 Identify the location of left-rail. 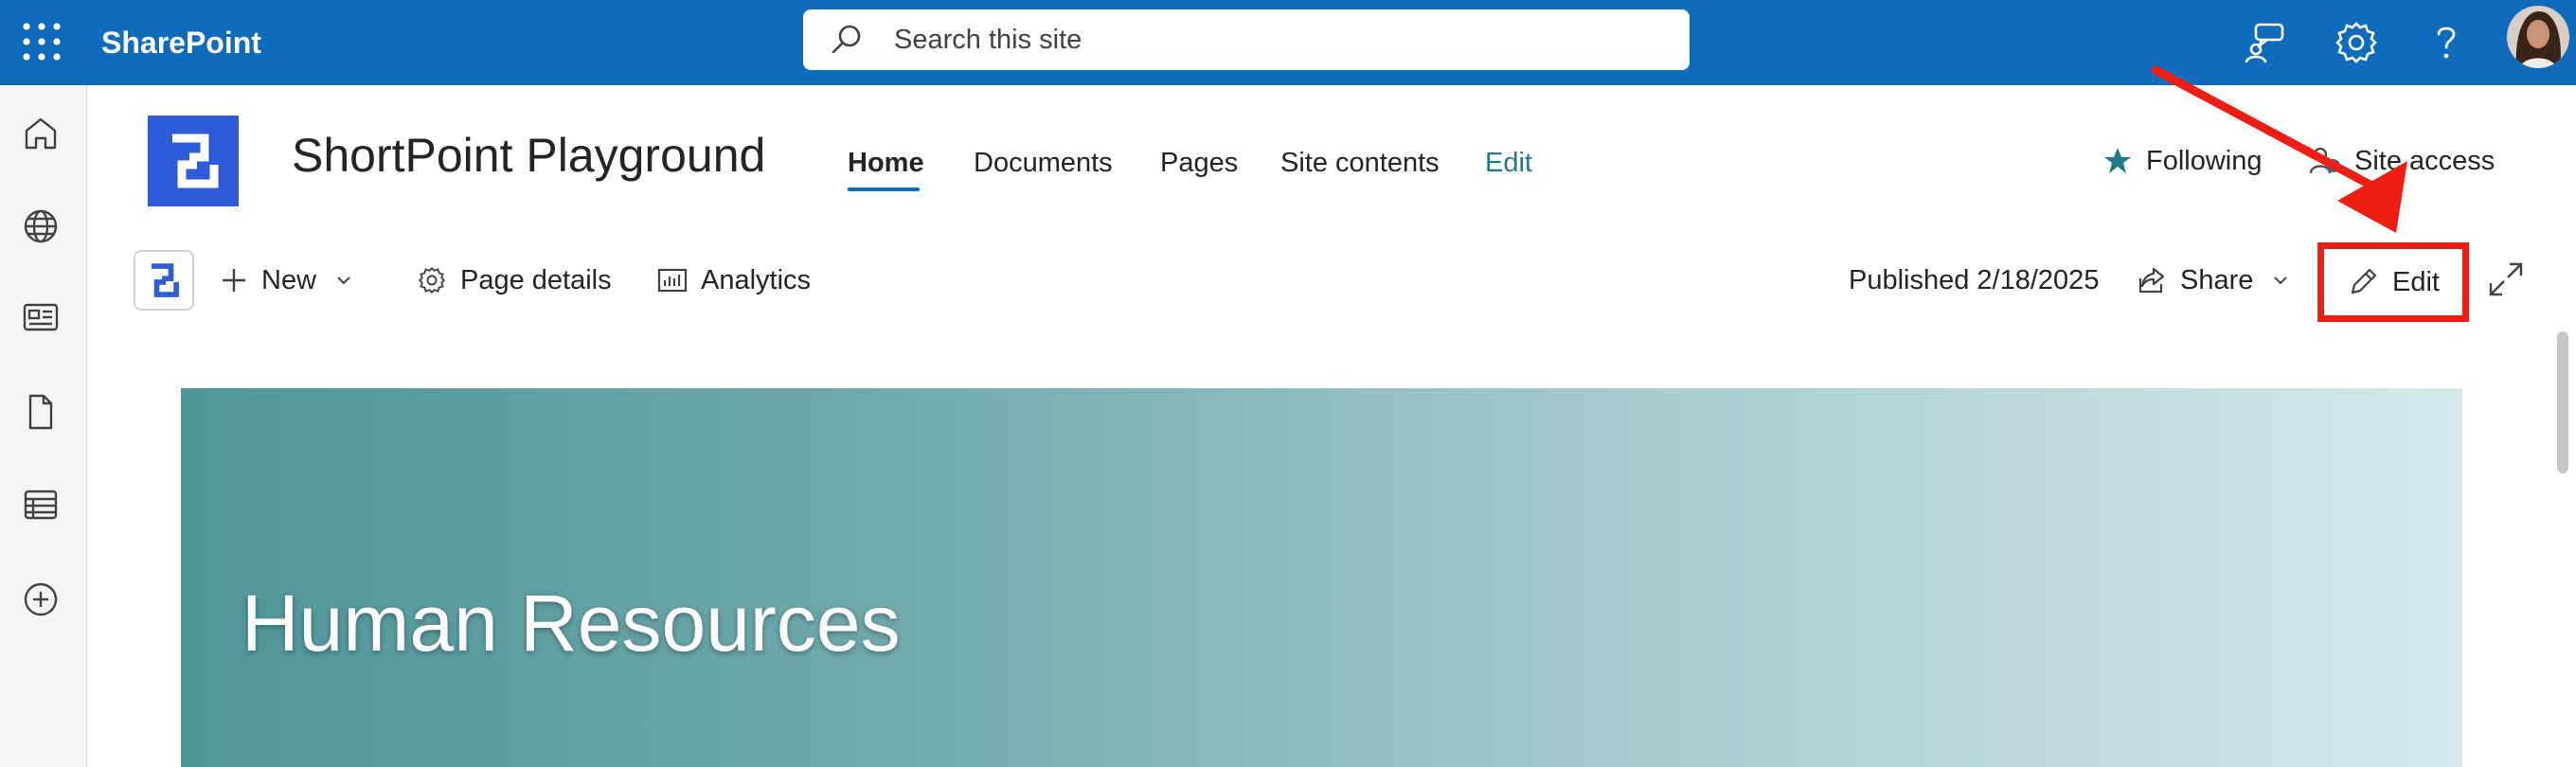
(43, 426).